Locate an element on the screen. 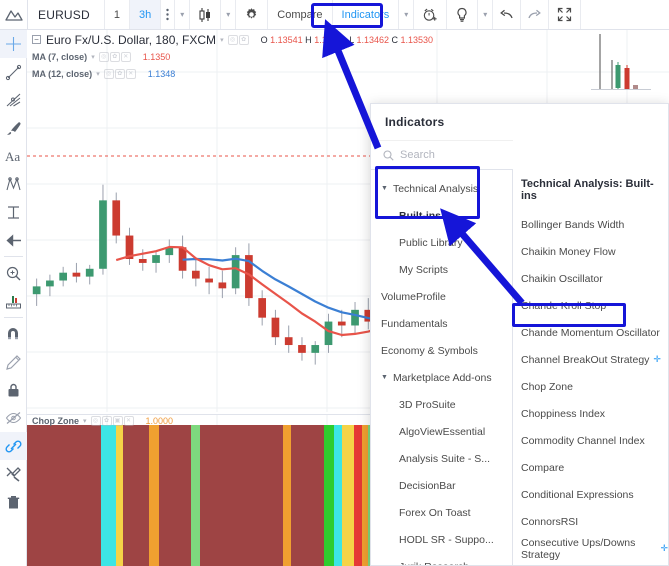  indicator-item: Commodity Channel Index is located at coordinates (590, 440).